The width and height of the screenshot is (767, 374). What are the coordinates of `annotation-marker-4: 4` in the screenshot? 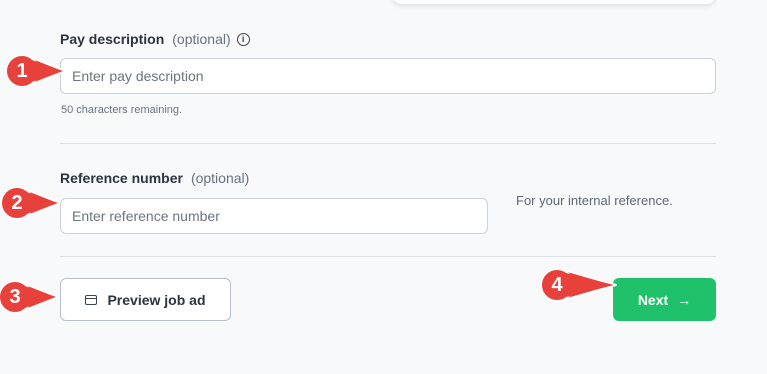 It's located at (578, 285).